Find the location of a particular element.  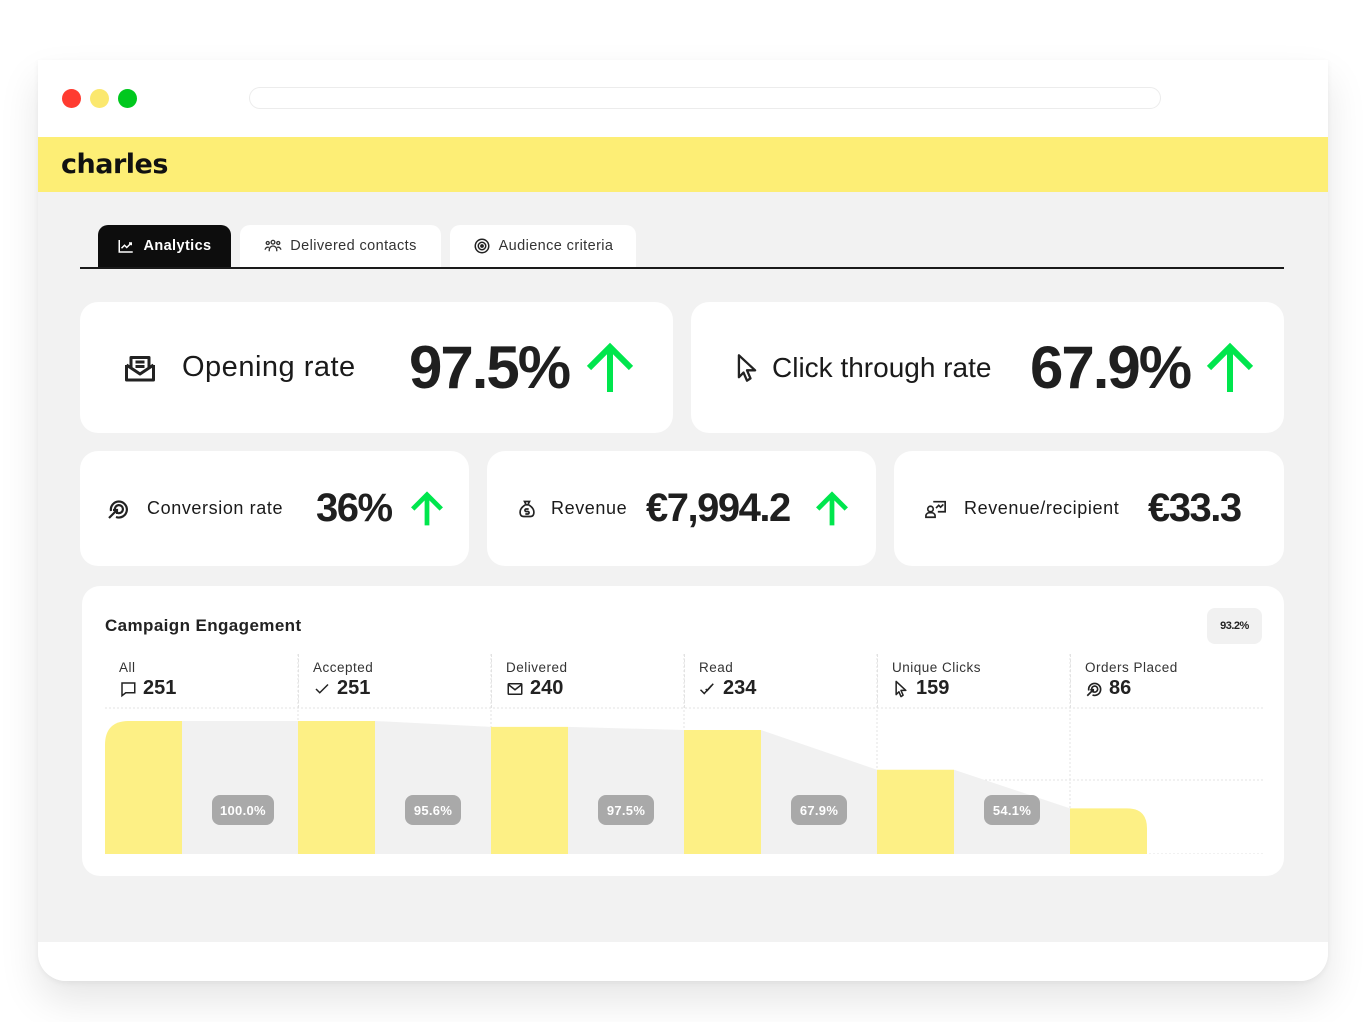

kpi-value: €7,994.2 is located at coordinates (718, 508).